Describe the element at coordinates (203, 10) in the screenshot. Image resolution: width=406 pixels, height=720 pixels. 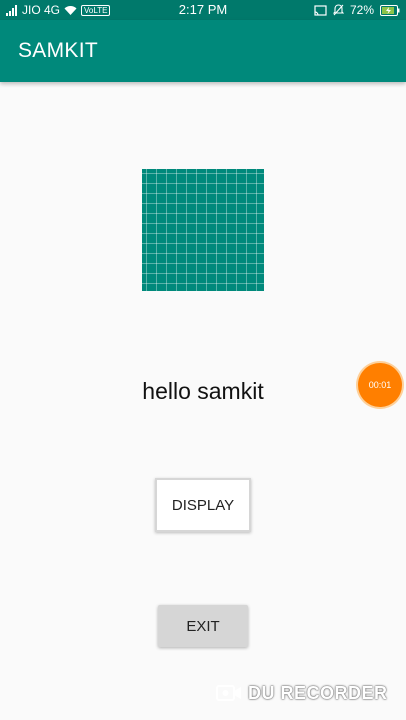
I see `status-bar: JIO 4G VoLTE 2:17 PM 72%` at that location.